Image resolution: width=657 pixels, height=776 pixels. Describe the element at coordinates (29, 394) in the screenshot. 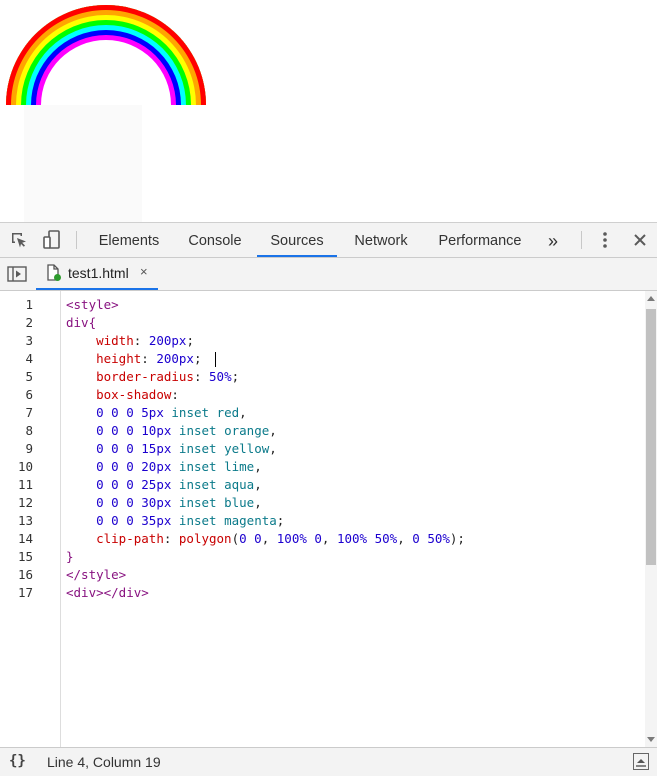

I see `line-number: 6` at that location.